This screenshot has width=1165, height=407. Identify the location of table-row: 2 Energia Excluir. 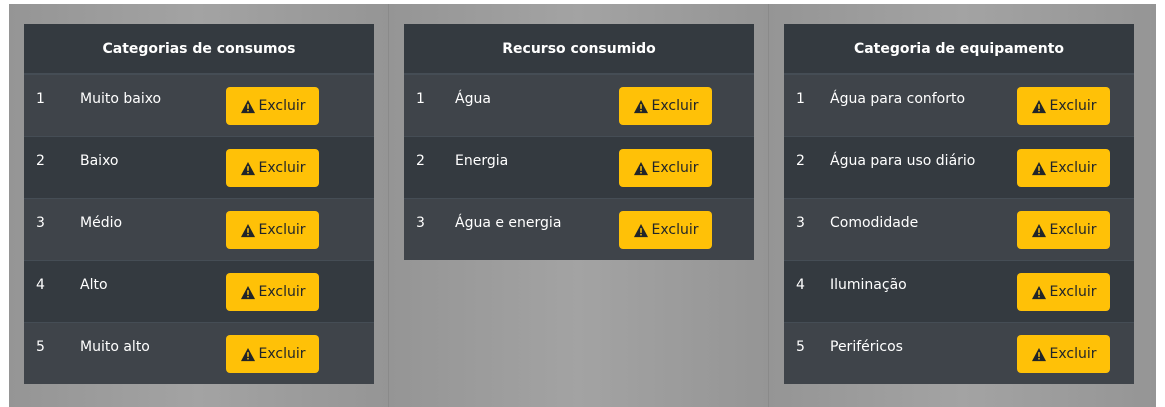
(579, 167).